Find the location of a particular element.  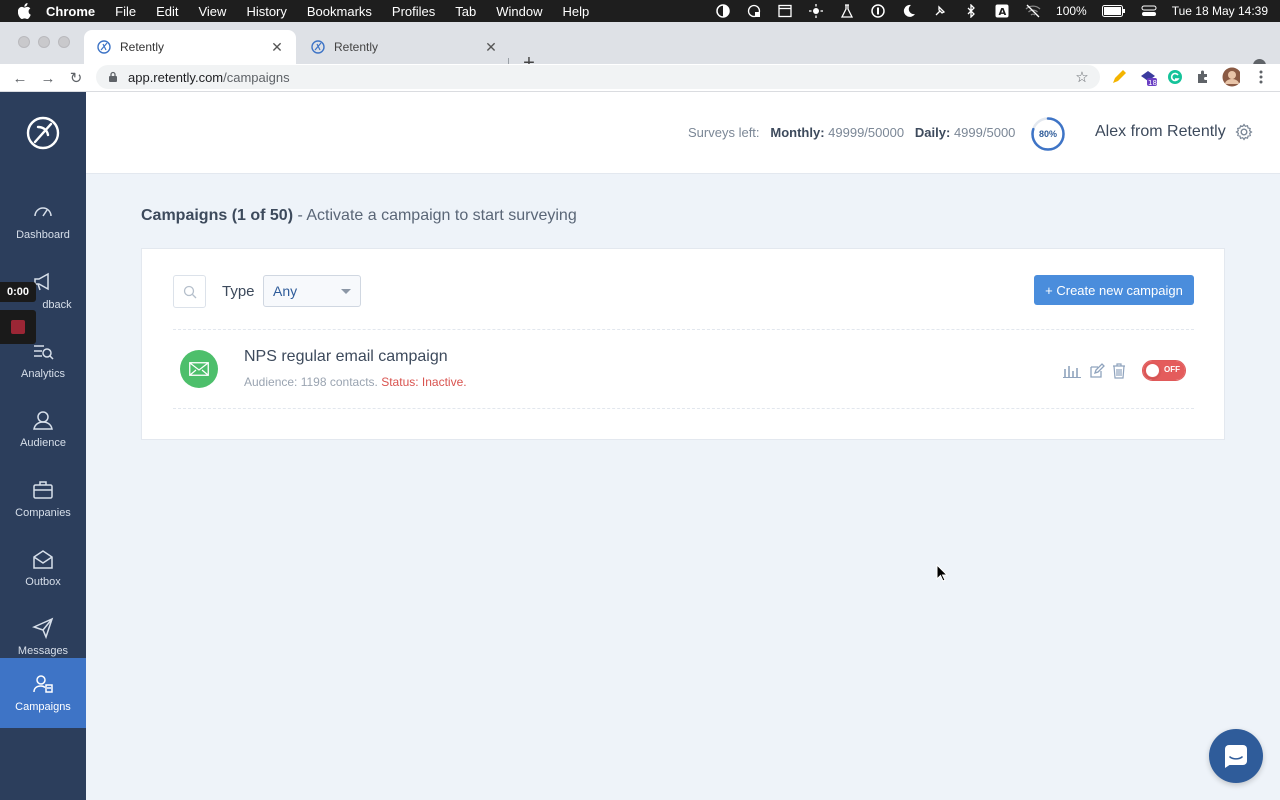

menu-history: History is located at coordinates (266, 11).